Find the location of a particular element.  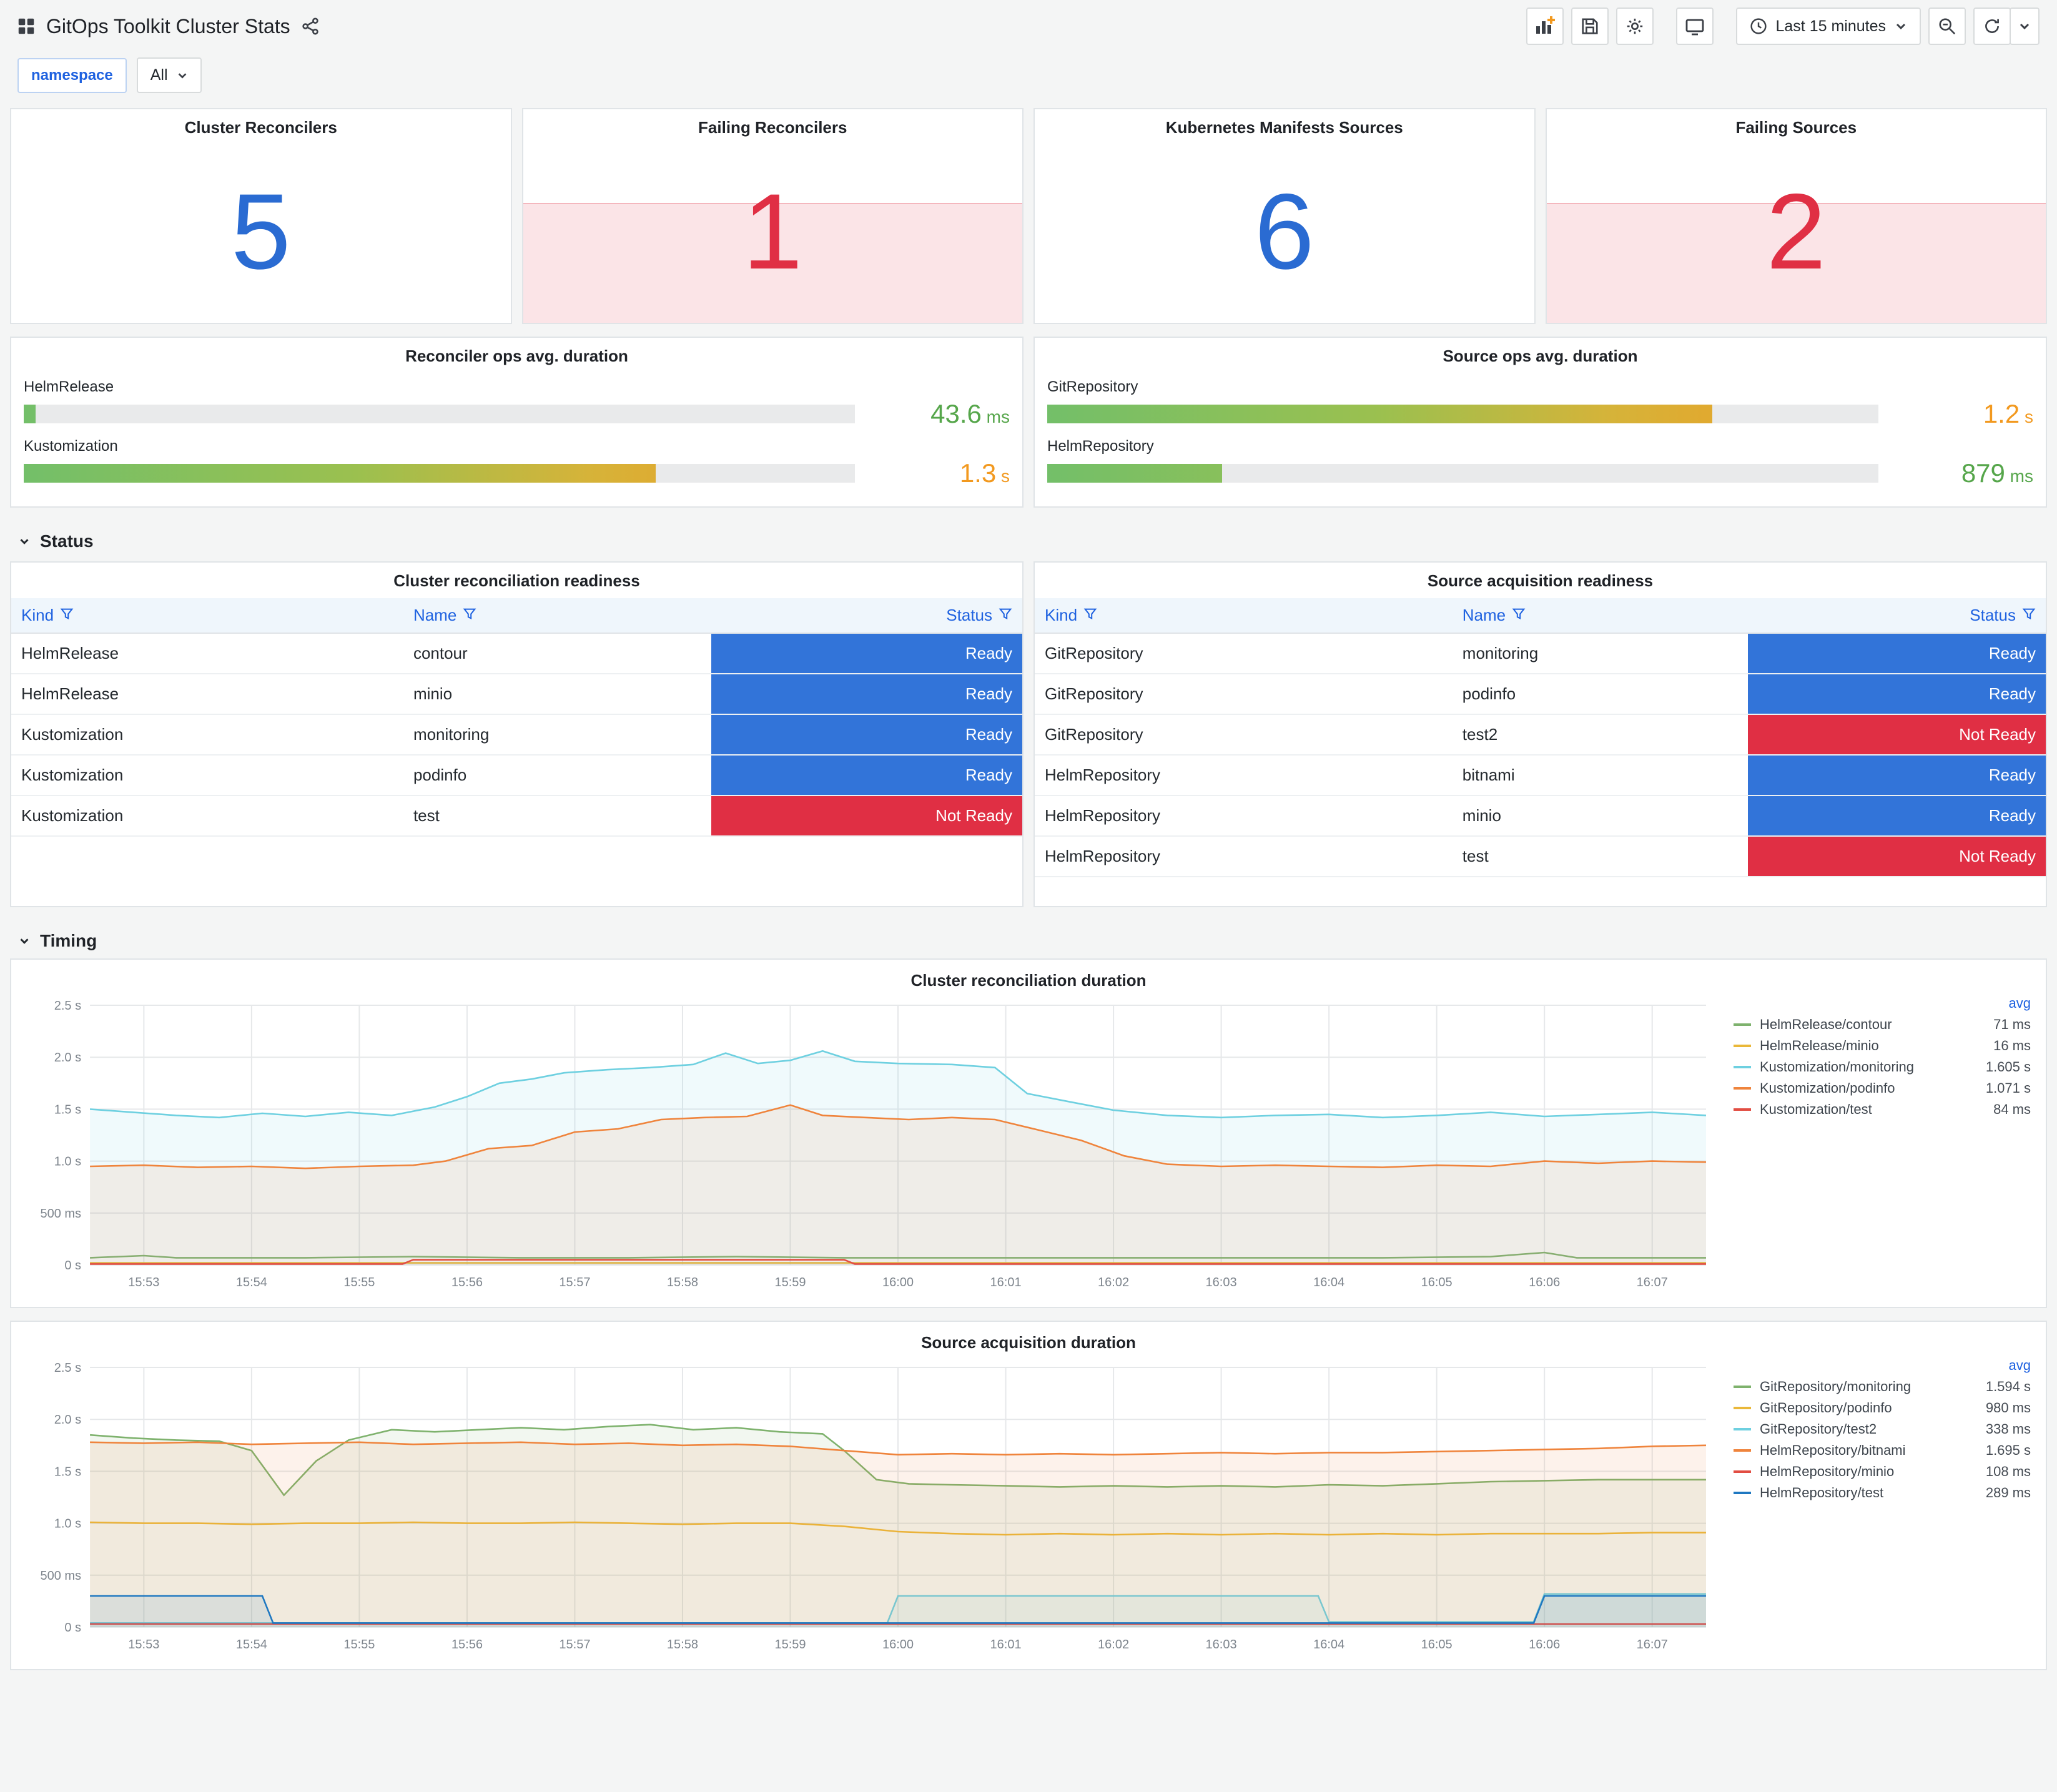

svg-text: 15:53 is located at coordinates (143, 1645).